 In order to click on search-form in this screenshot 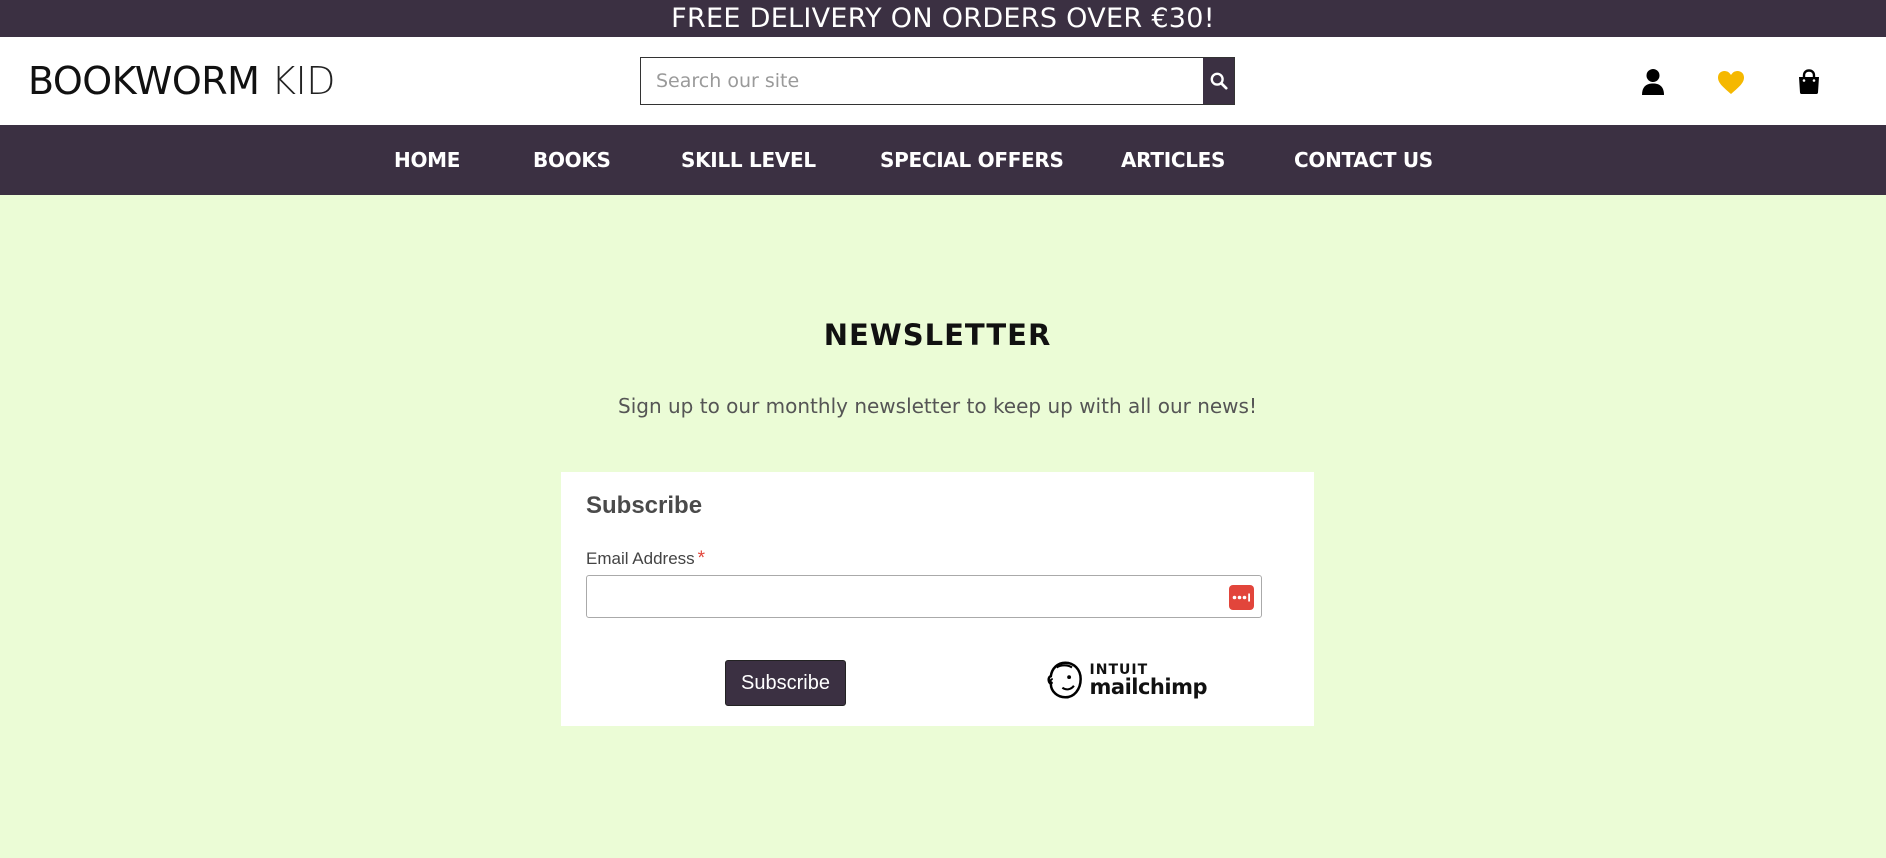, I will do `click(937, 81)`.